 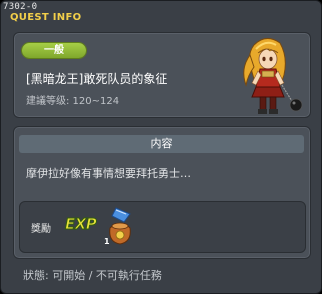 I want to click on exp-reward-label: EXP, so click(x=80, y=224).